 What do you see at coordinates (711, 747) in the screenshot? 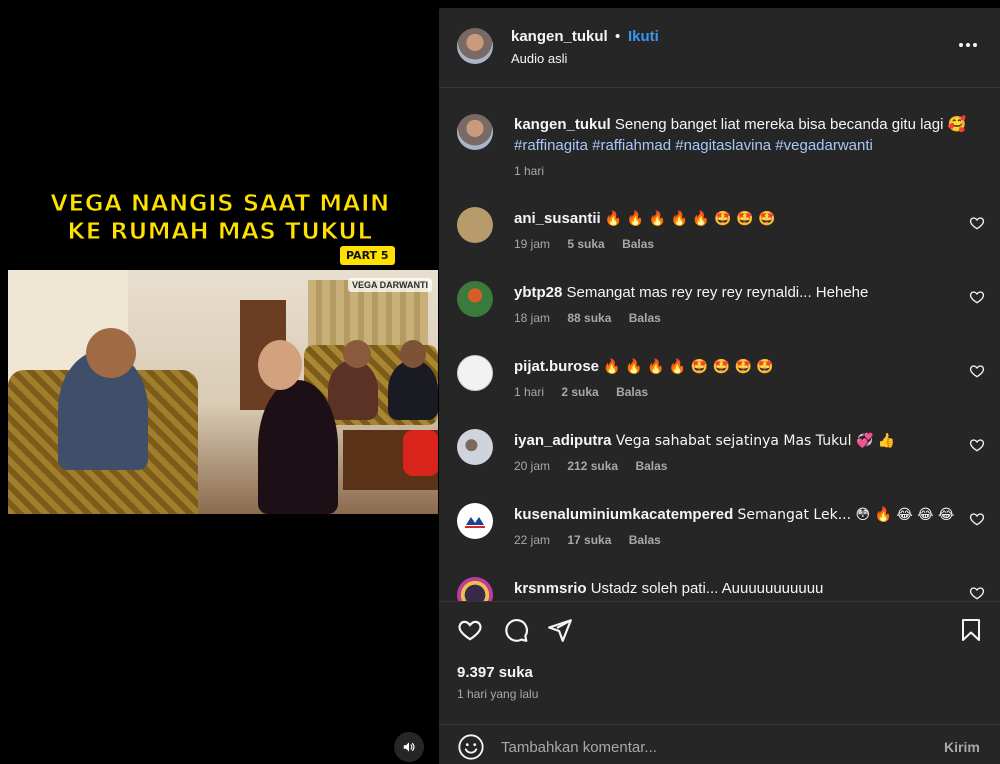
I see `comment-input` at bounding box center [711, 747].